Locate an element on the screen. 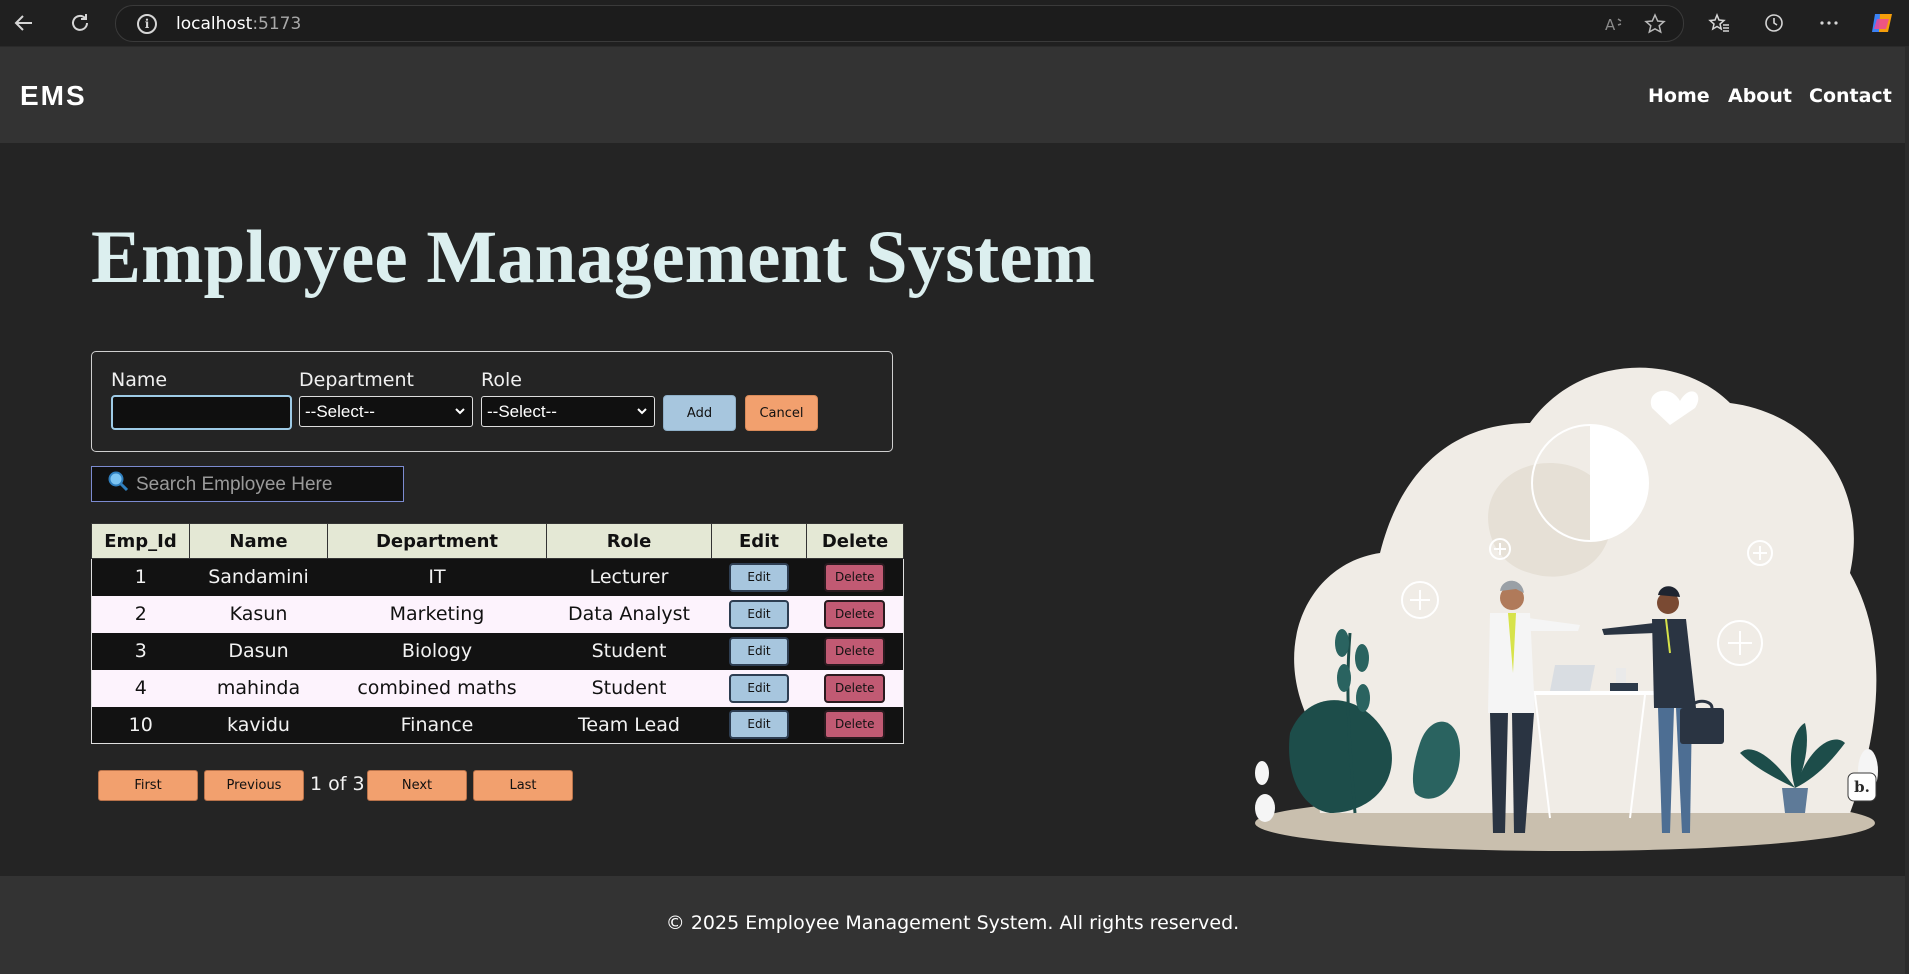  cell-emp-id: 1 is located at coordinates (140, 577).